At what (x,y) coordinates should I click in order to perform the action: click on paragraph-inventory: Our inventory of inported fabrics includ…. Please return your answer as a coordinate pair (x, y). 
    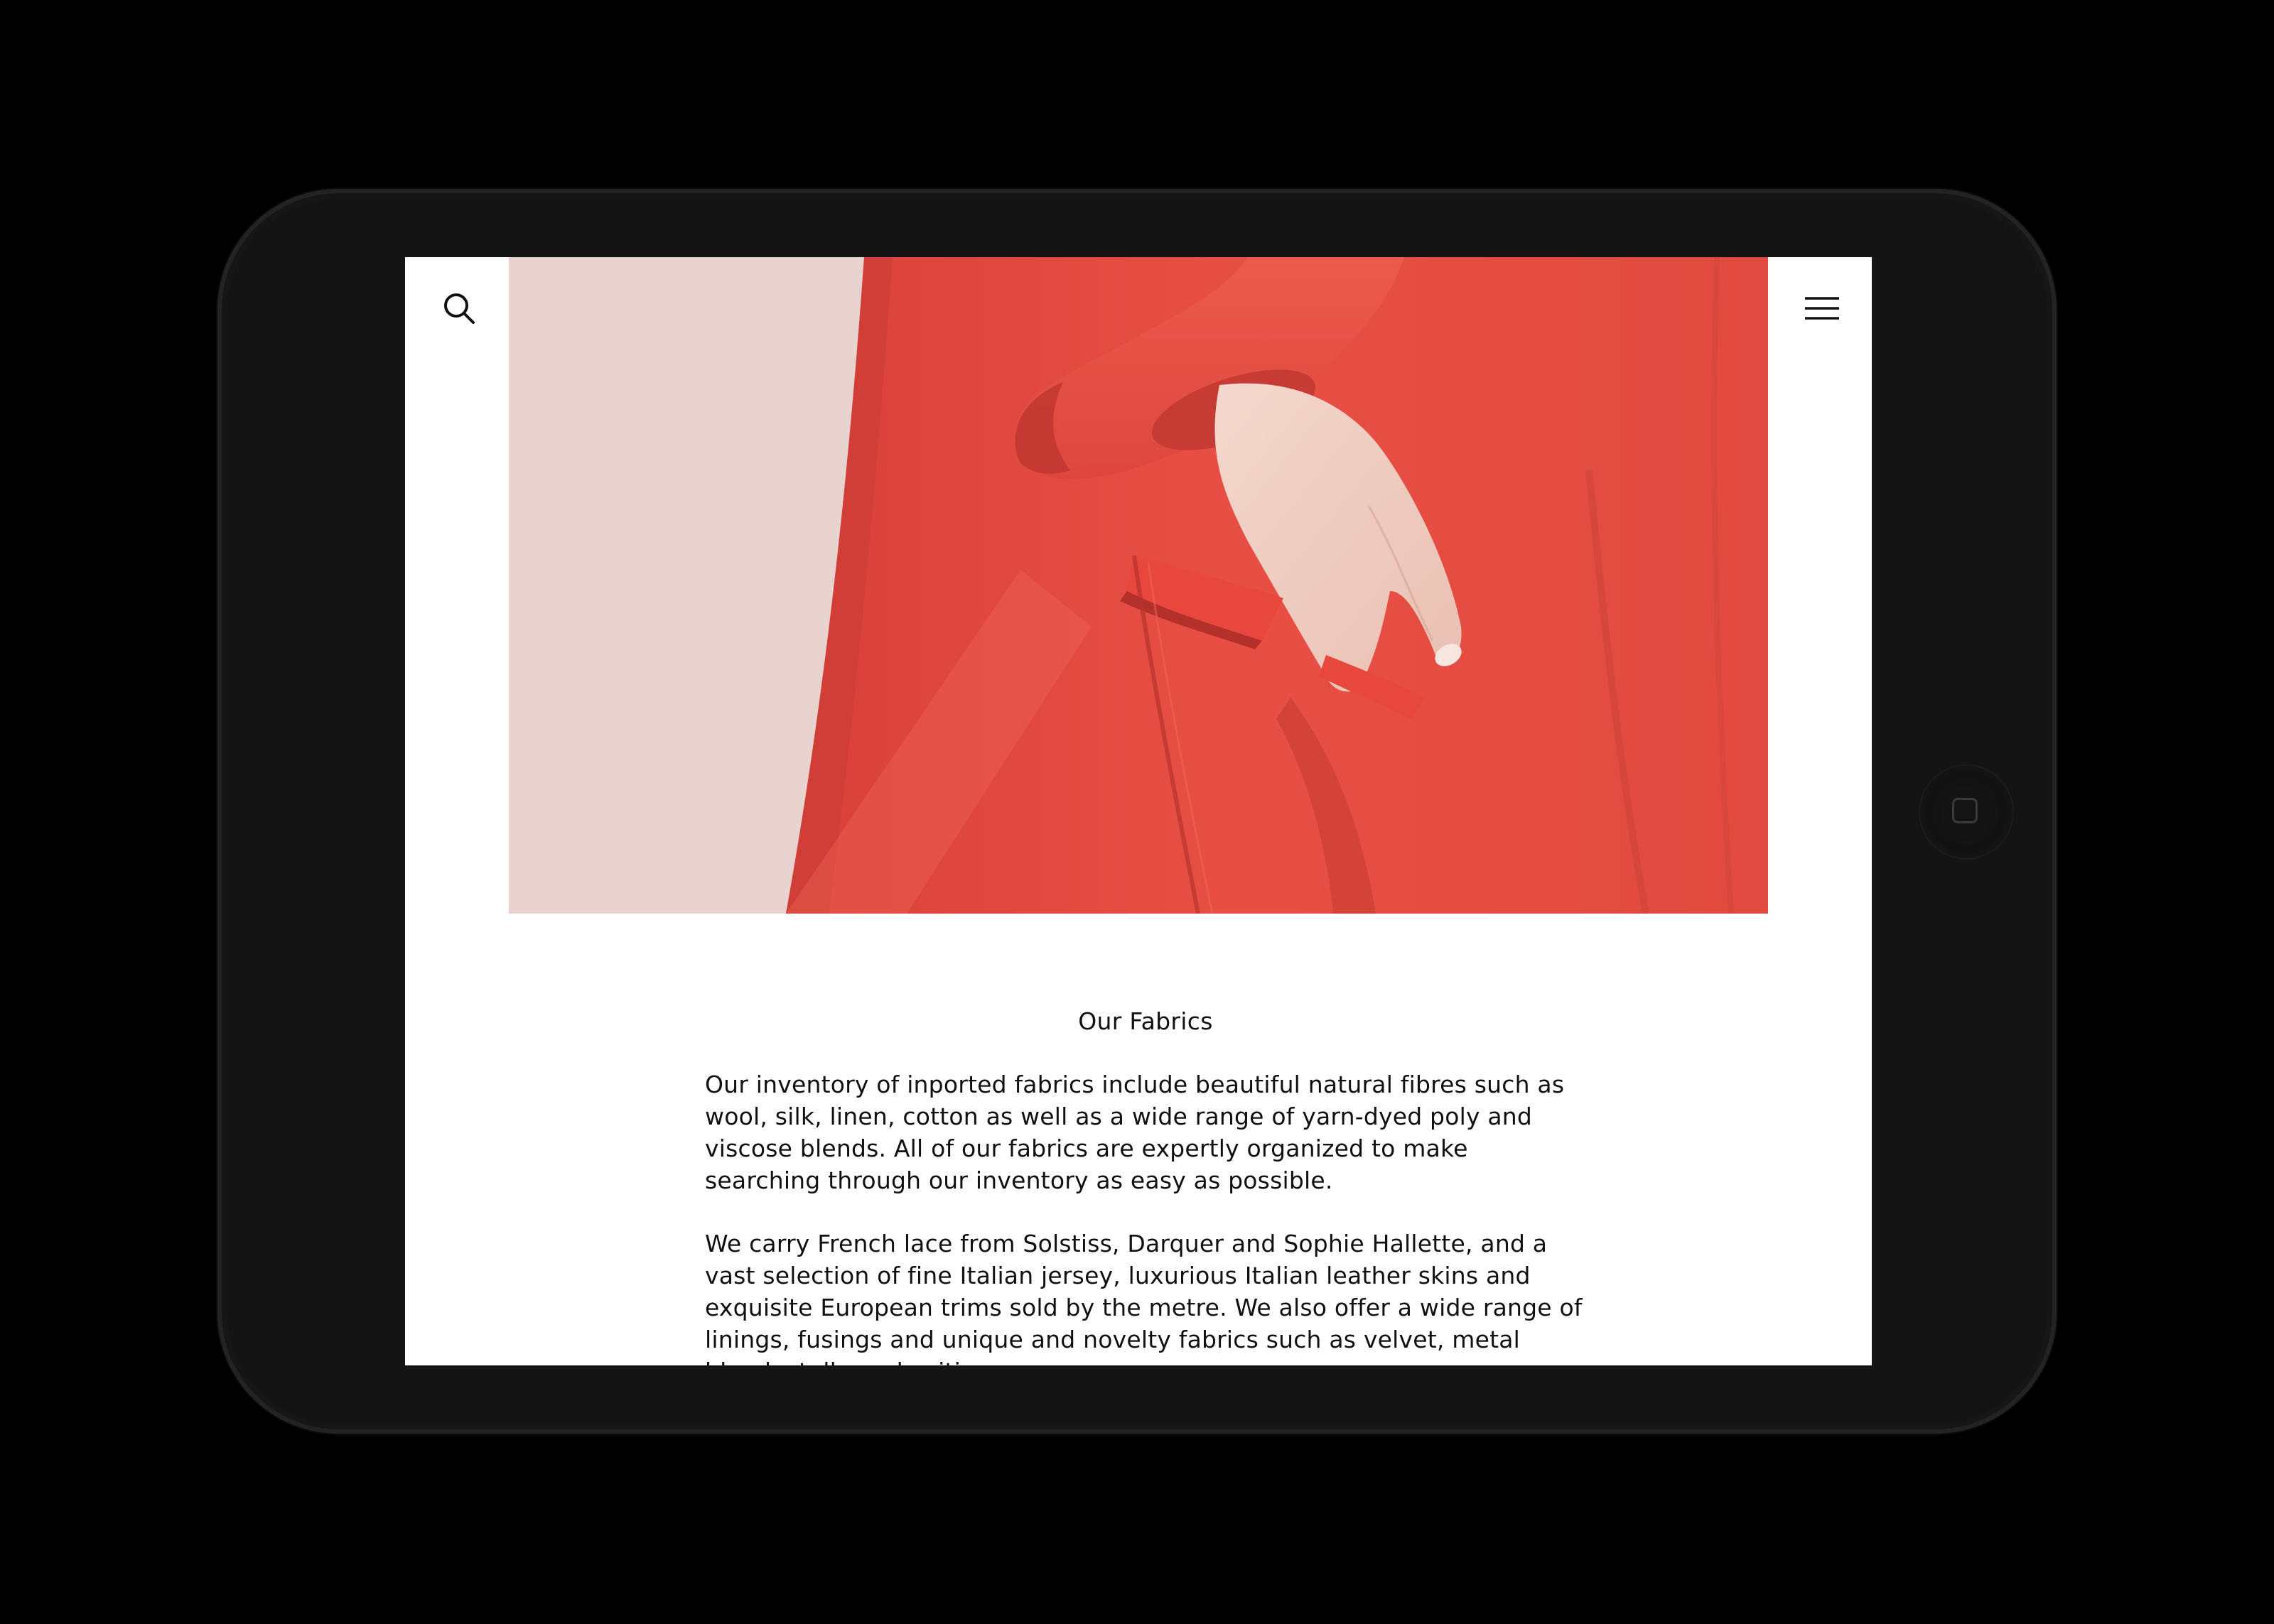
    Looking at the image, I should click on (1135, 1132).